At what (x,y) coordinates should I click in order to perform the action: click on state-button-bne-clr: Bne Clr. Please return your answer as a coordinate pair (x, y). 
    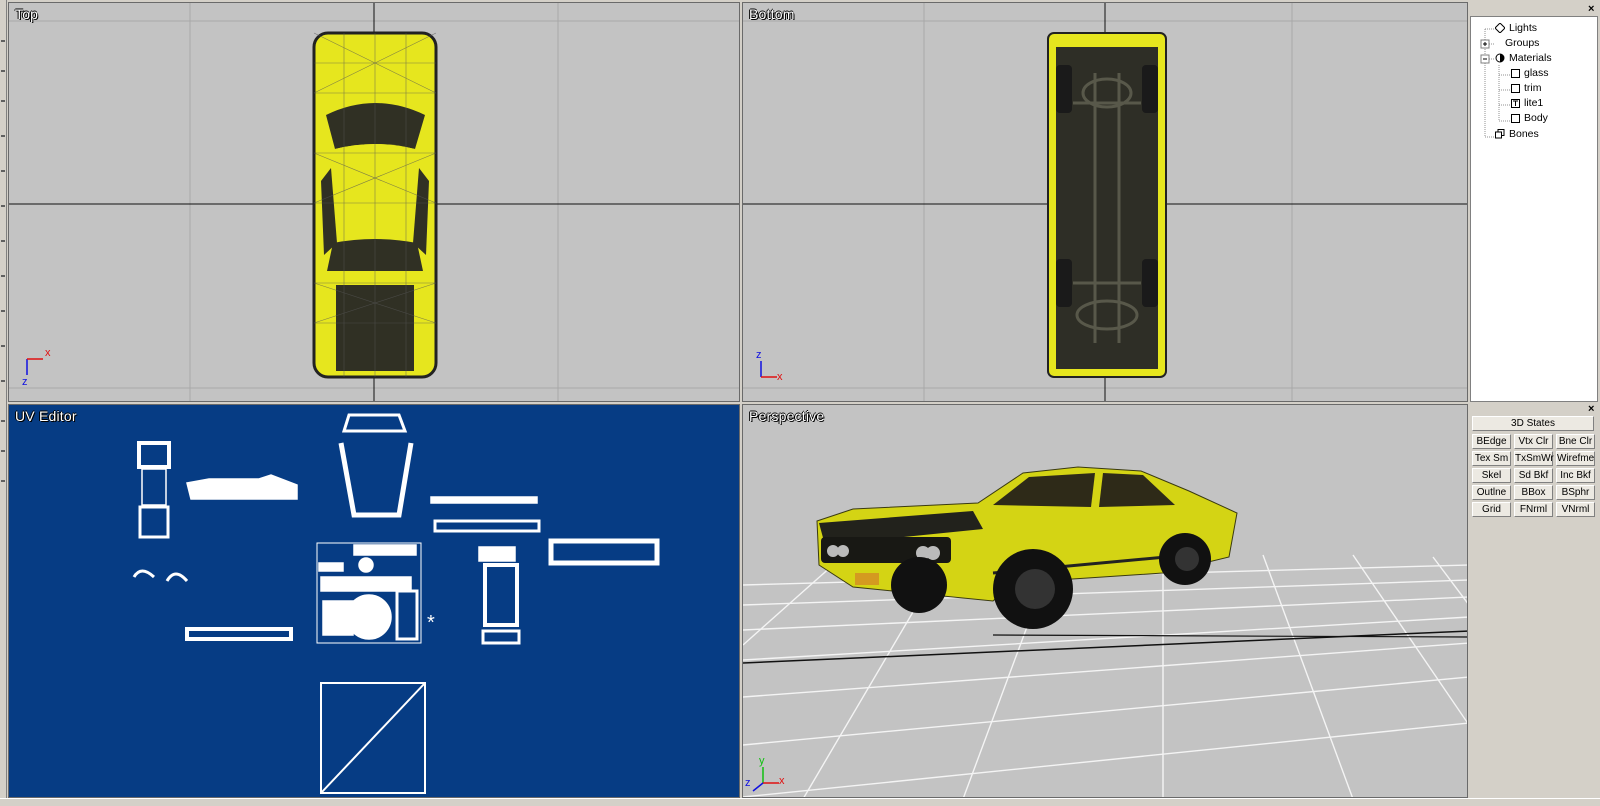
    Looking at the image, I should click on (1575, 441).